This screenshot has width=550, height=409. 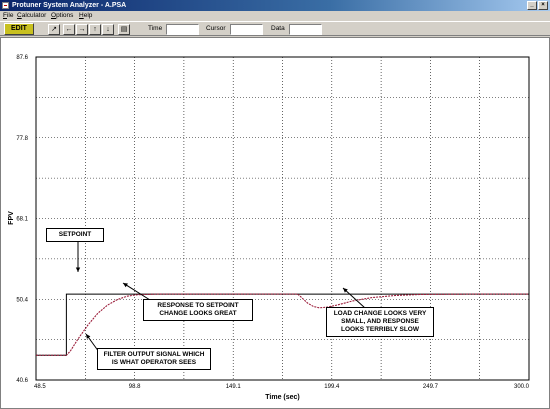 I want to click on x-axis-label: Time (sec), so click(x=282, y=397).